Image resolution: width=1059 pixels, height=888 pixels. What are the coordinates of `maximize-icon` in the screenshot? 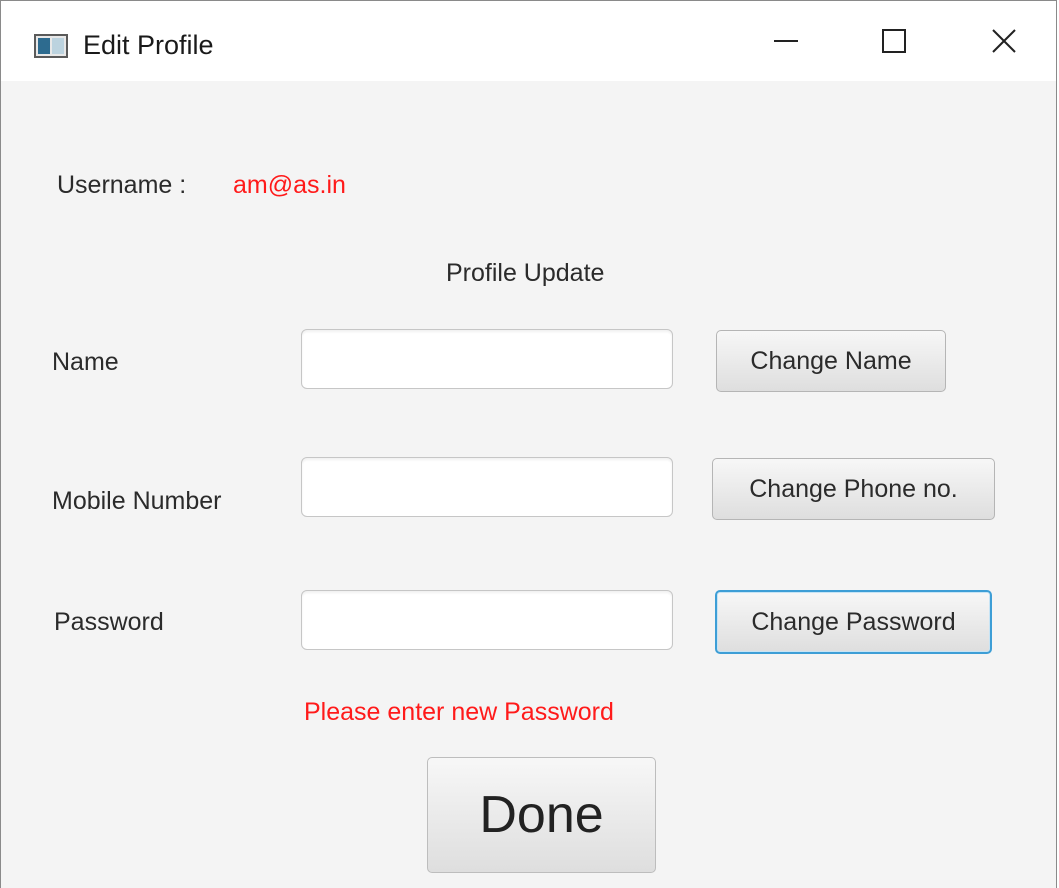 It's located at (894, 41).